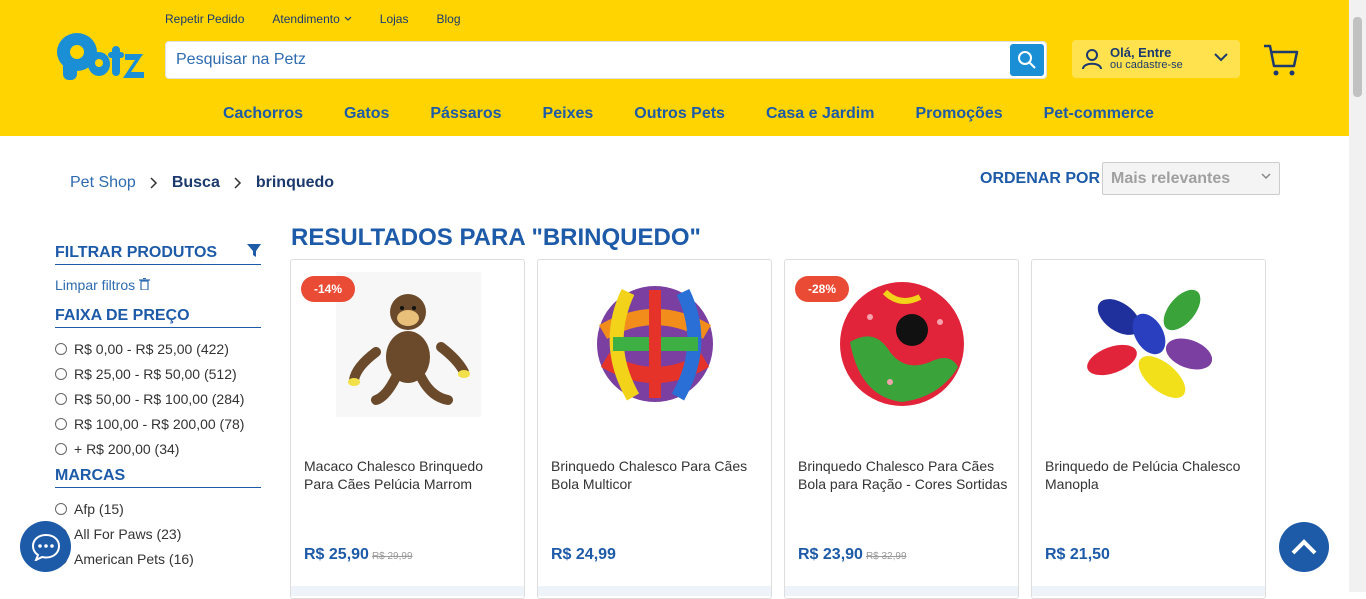 The image size is (1366, 599). What do you see at coordinates (254, 251) in the screenshot?
I see `filter-icon` at bounding box center [254, 251].